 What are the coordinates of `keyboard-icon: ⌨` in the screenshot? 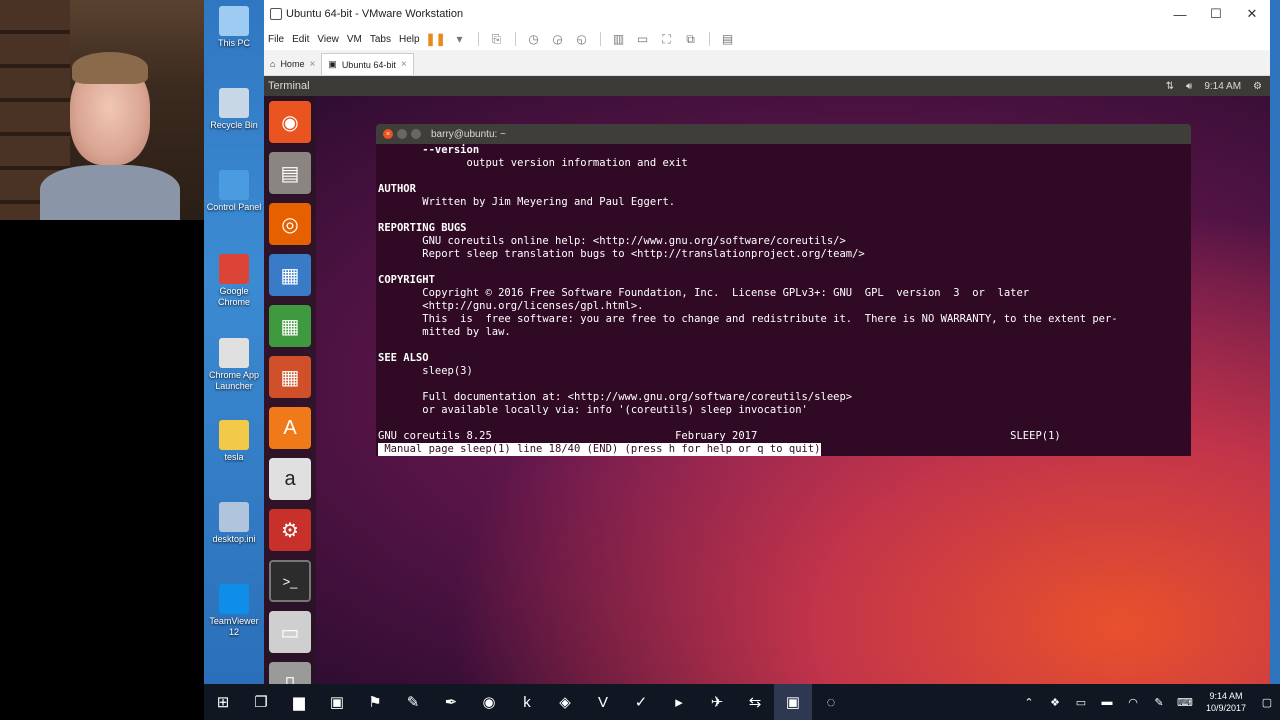 It's located at (1185, 702).